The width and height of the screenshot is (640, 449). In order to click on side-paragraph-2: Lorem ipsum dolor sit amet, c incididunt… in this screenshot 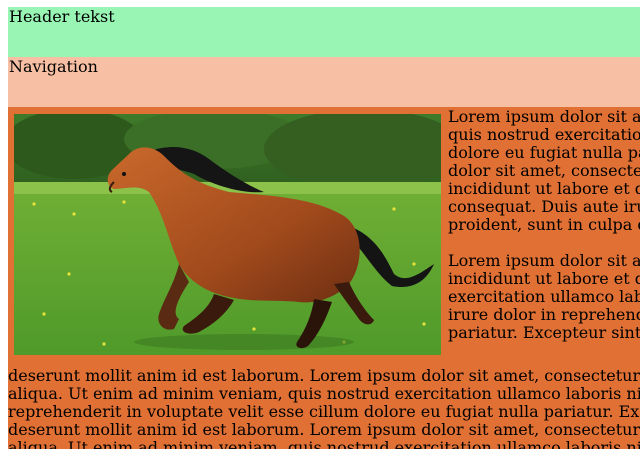, I will do `click(544, 297)`.